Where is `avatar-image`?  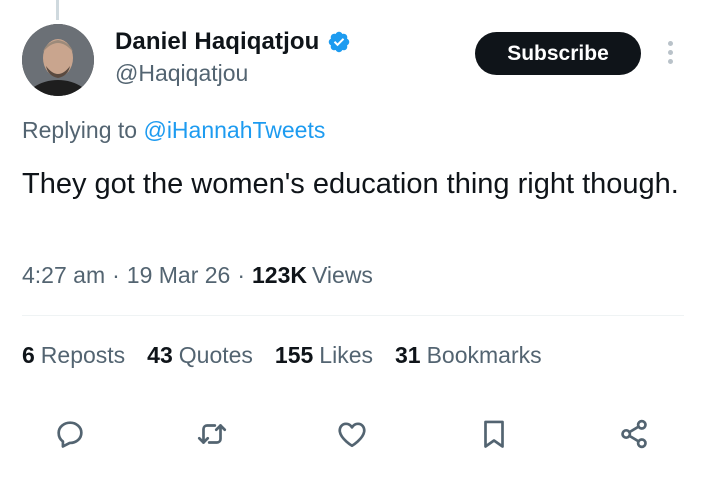 avatar-image is located at coordinates (58, 60).